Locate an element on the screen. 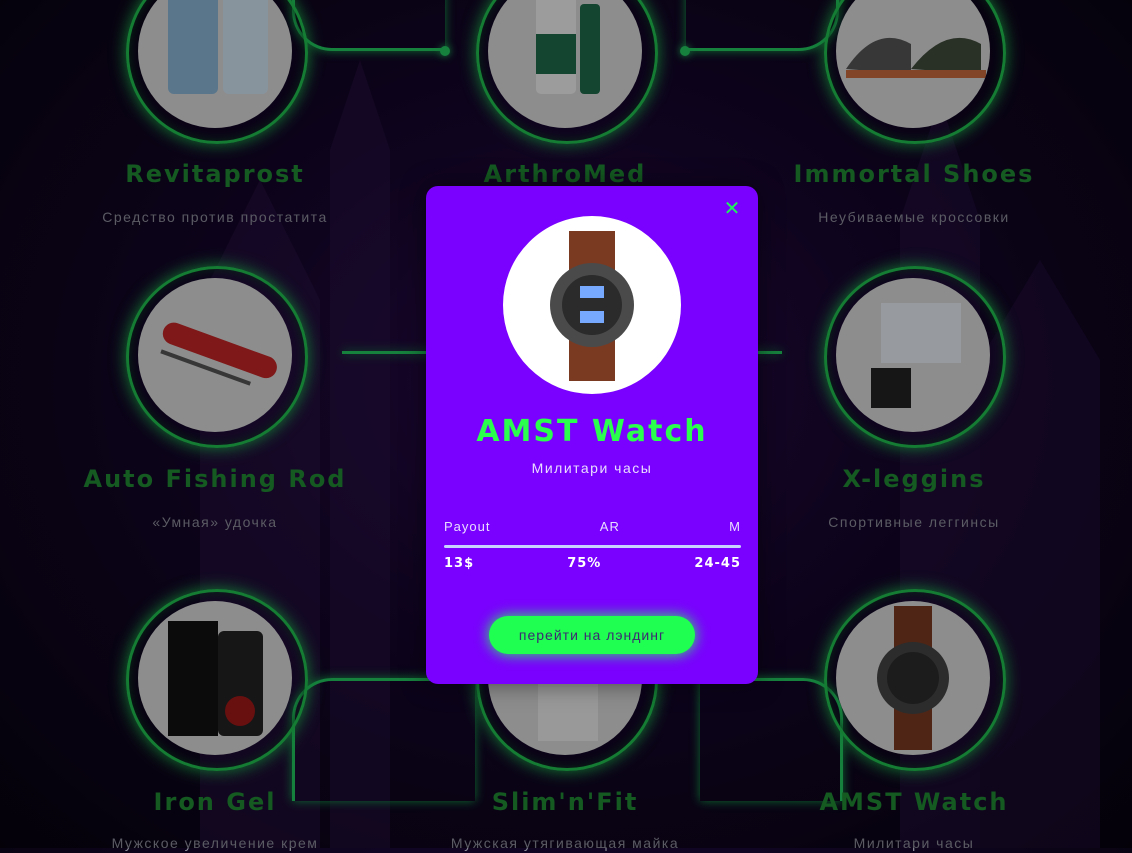 The width and height of the screenshot is (1132, 853). stats-divider is located at coordinates (592, 546).